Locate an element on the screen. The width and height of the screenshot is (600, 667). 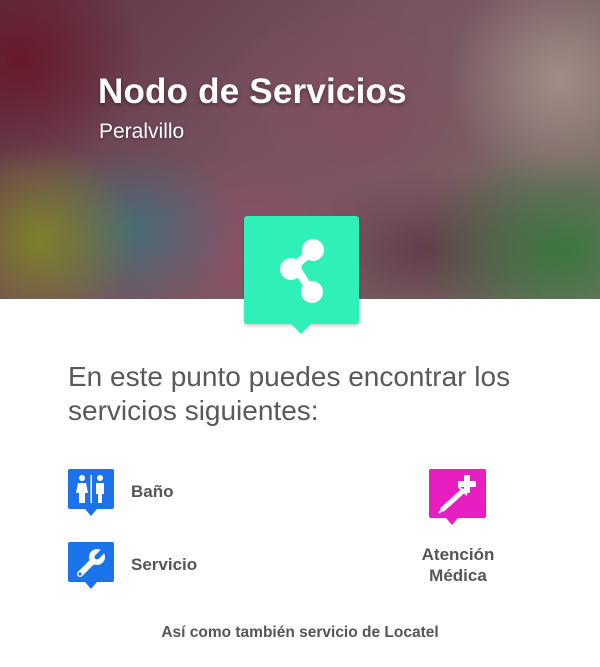
share-node-icon is located at coordinates (302, 271).